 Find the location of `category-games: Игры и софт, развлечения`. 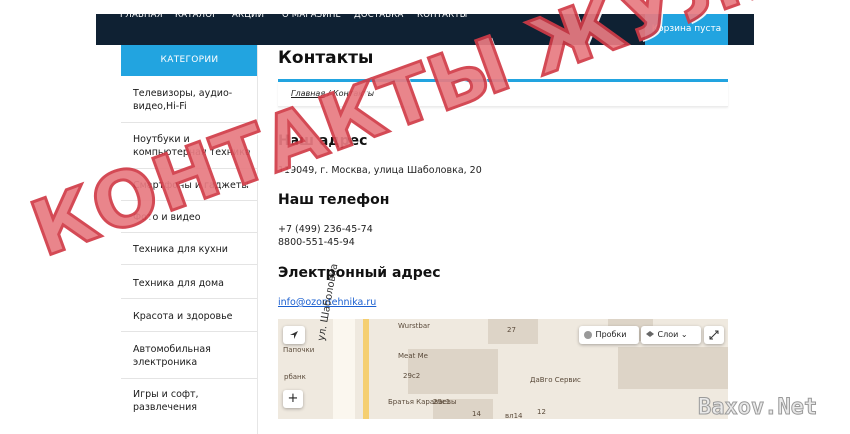

category-games: Игры и софт, развлечения is located at coordinates (194, 401).